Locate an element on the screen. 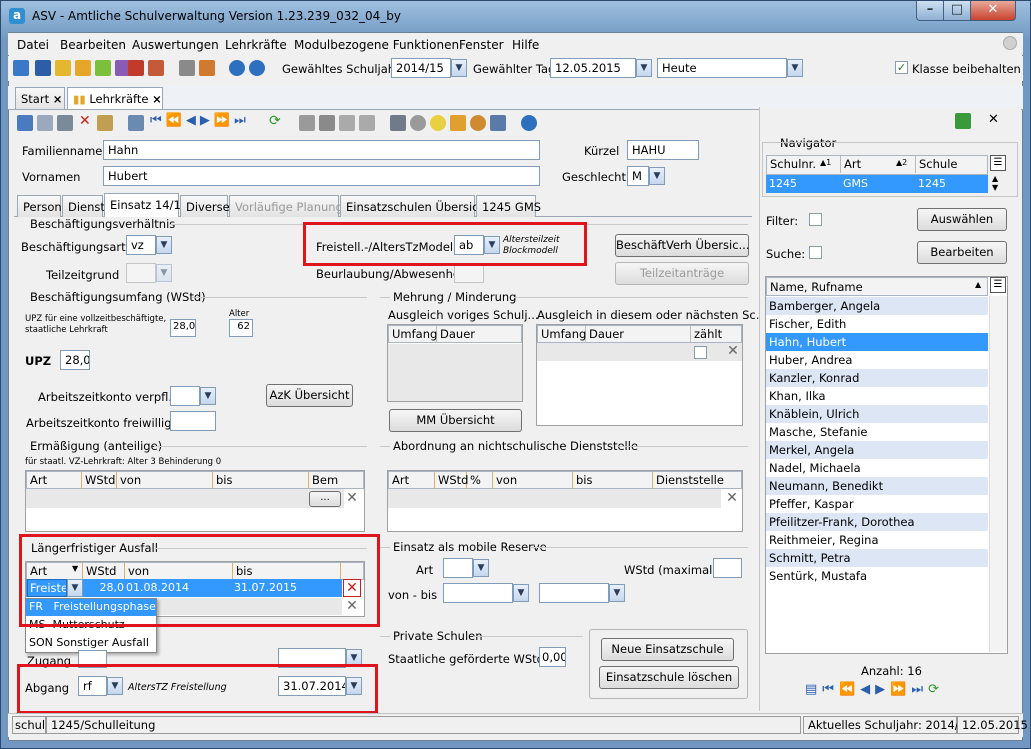  teacher-list-item: Schmitt, Petra is located at coordinates (877, 558).